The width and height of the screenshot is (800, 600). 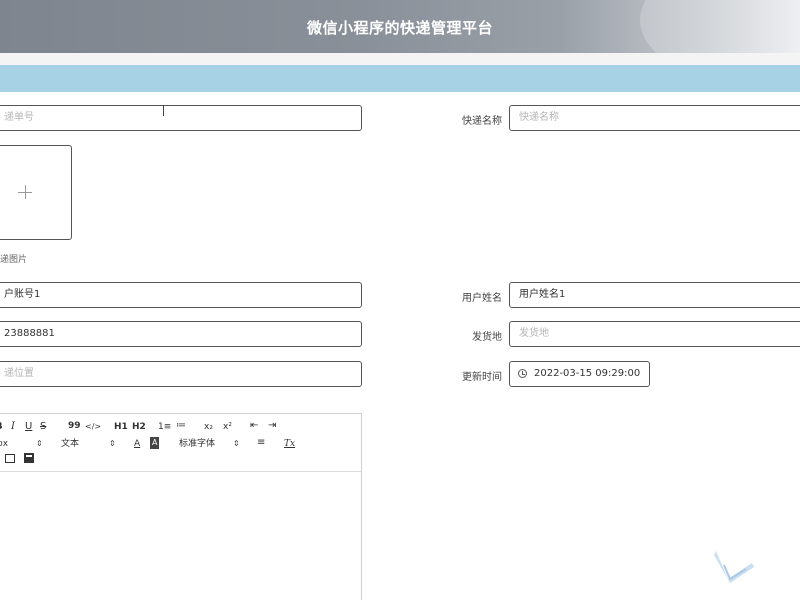 What do you see at coordinates (4, 444) in the screenshot?
I see `font-size-select: px` at bounding box center [4, 444].